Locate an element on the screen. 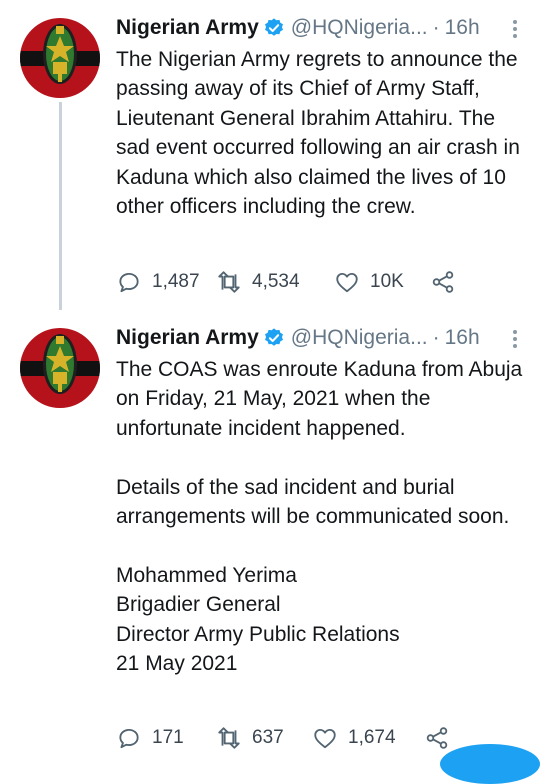 The image size is (540, 784). reply-button: 171 is located at coordinates (159, 738).